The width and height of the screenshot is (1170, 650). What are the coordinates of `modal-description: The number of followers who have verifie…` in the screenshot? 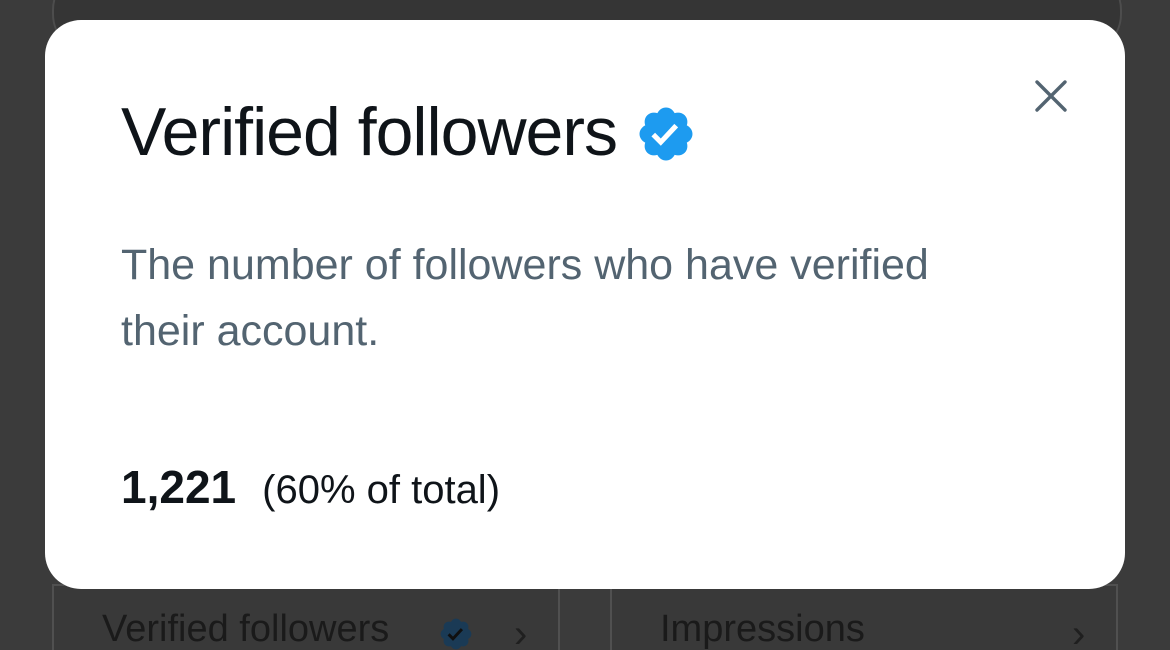 It's located at (525, 298).